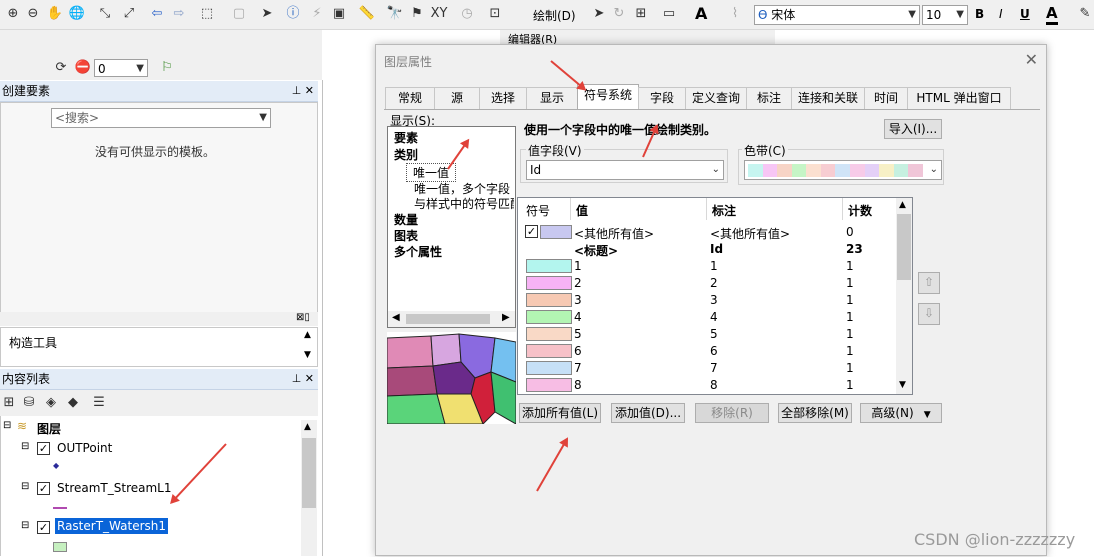 The image size is (1094, 557). Describe the element at coordinates (339, 14) in the screenshot. I see `html-popup-icon: ▣` at that location.